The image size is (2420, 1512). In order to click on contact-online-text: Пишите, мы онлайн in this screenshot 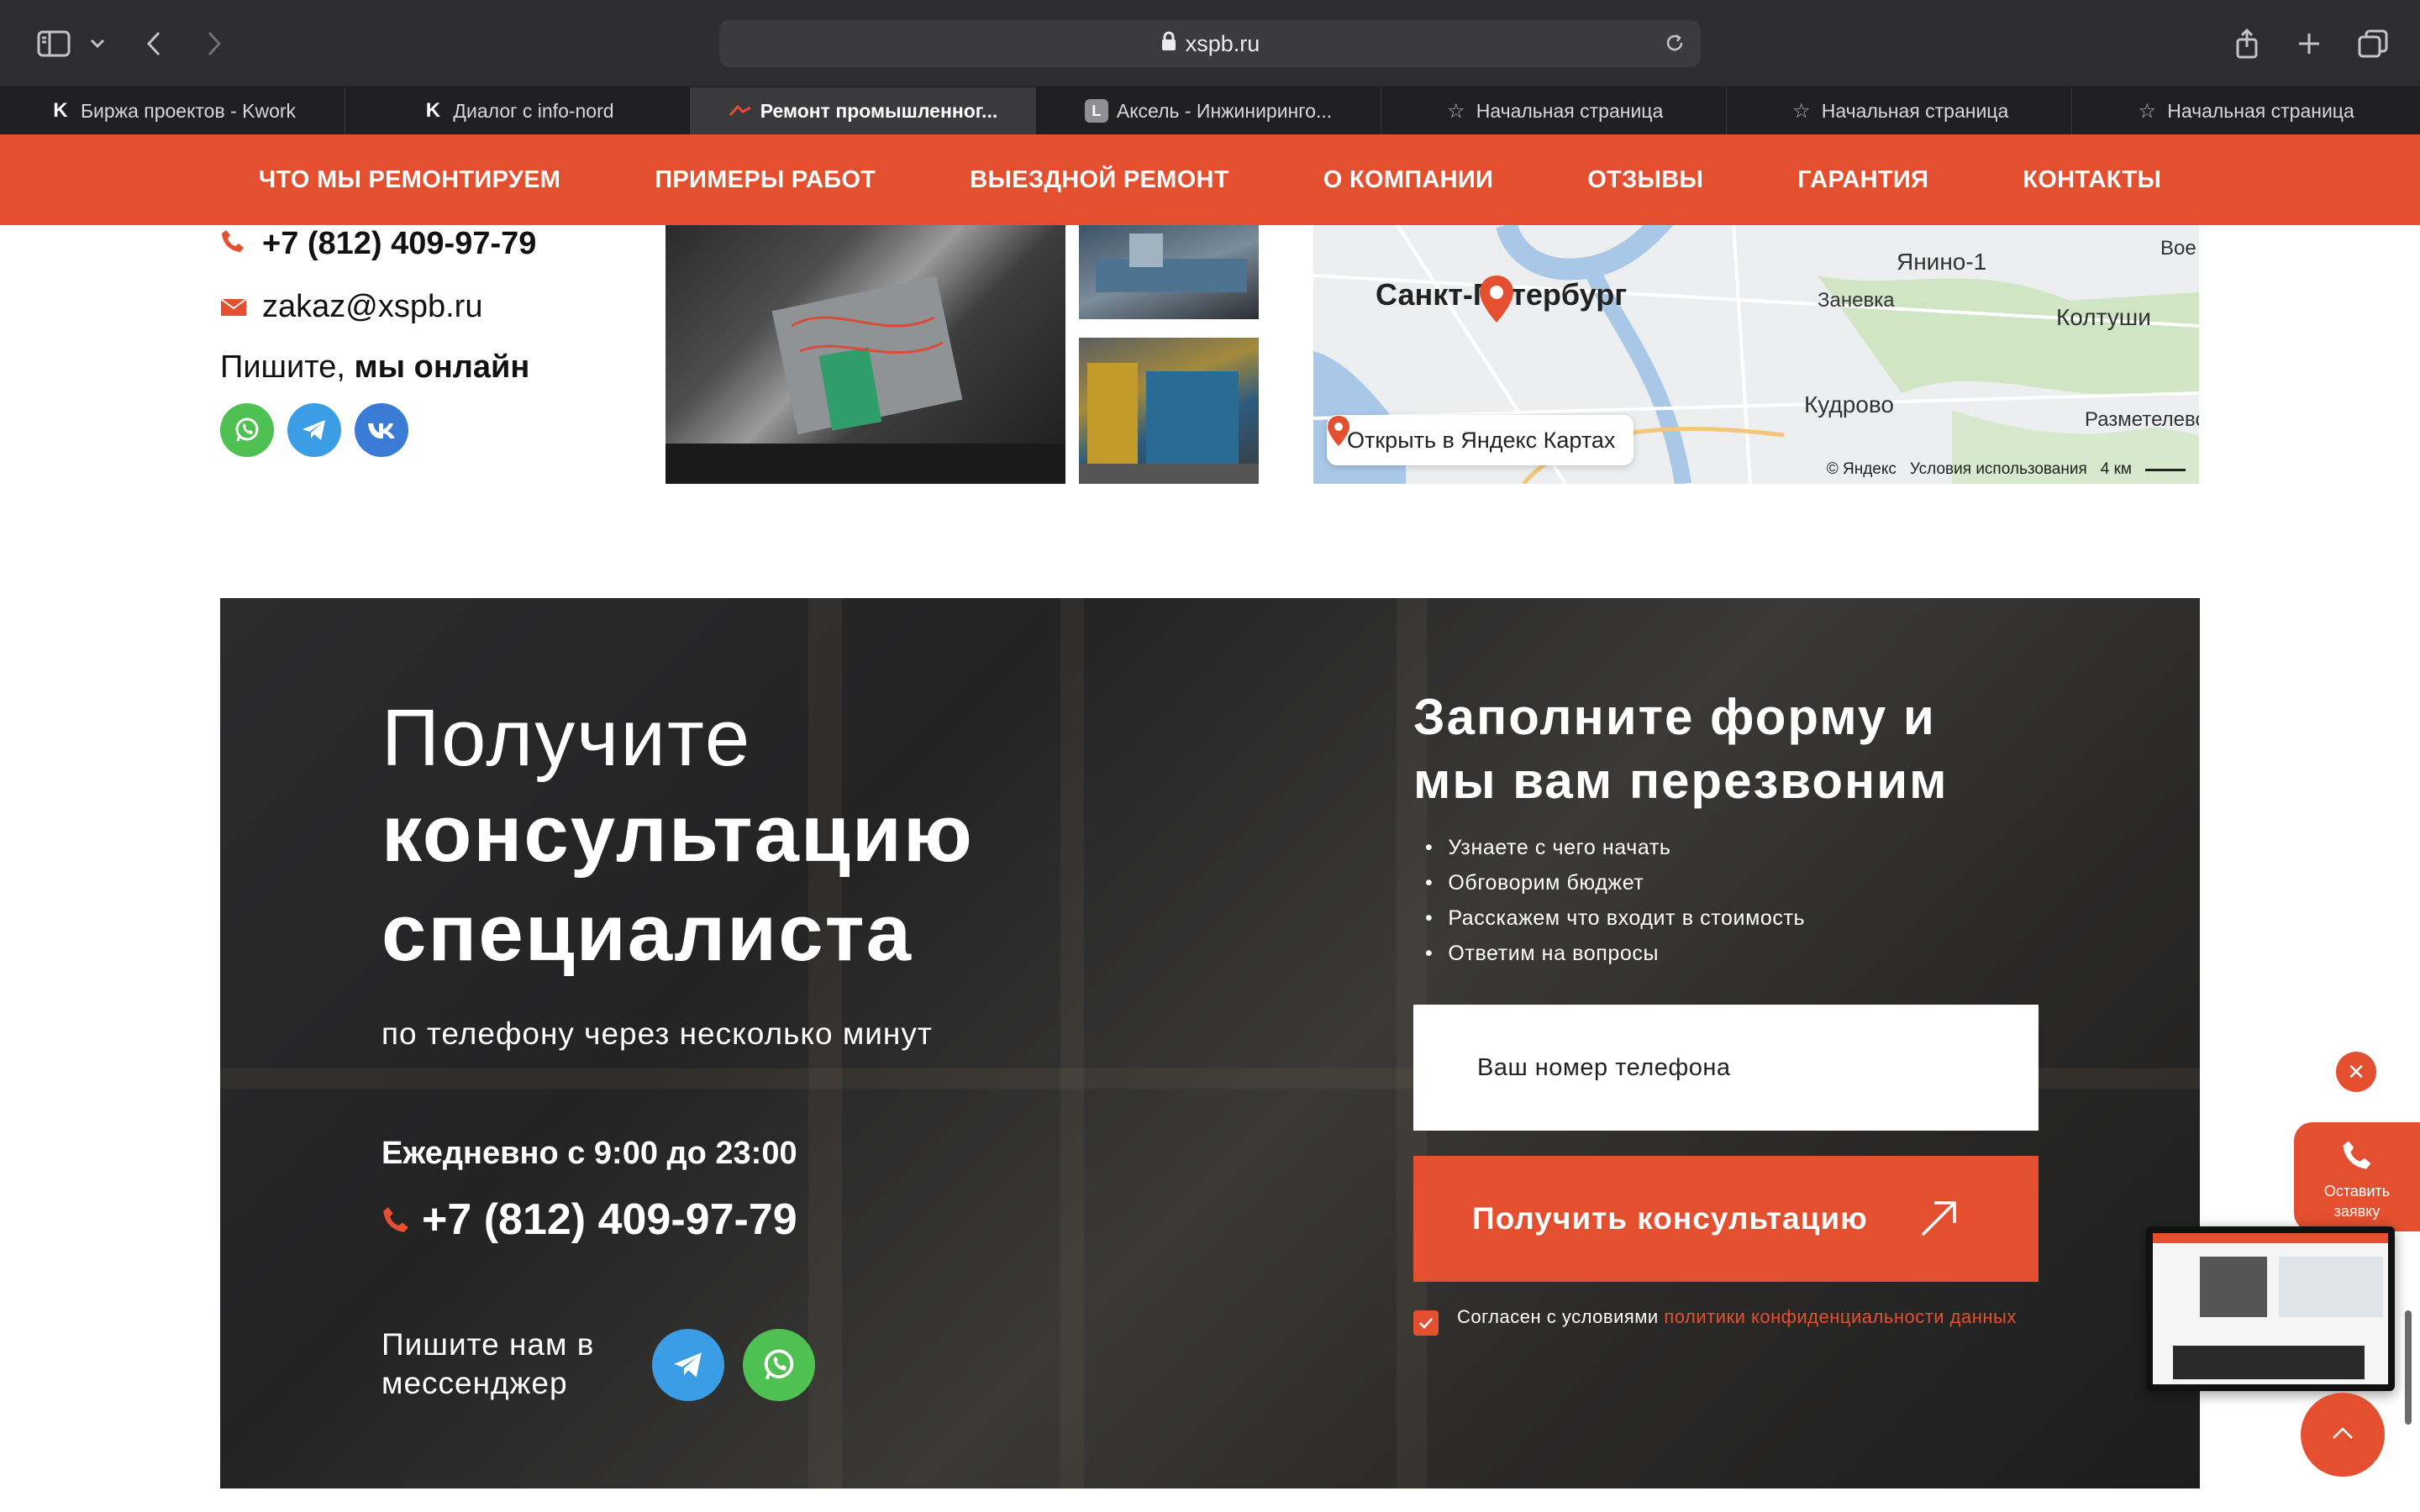, I will do `click(374, 367)`.